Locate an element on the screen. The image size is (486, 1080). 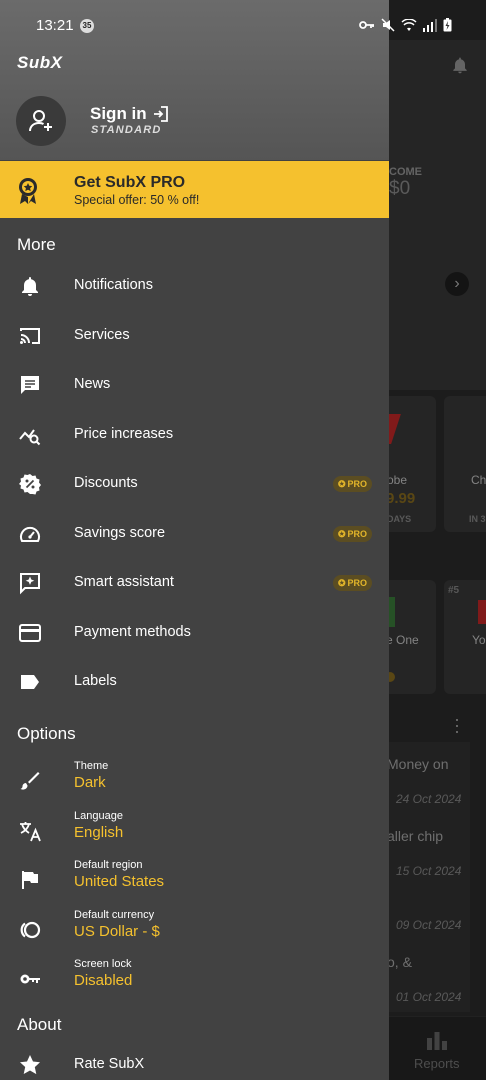
notification-count-badge: 35 is located at coordinates (87, 26).